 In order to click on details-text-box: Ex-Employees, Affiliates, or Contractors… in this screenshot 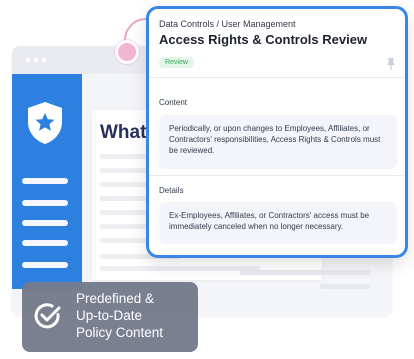, I will do `click(278, 223)`.